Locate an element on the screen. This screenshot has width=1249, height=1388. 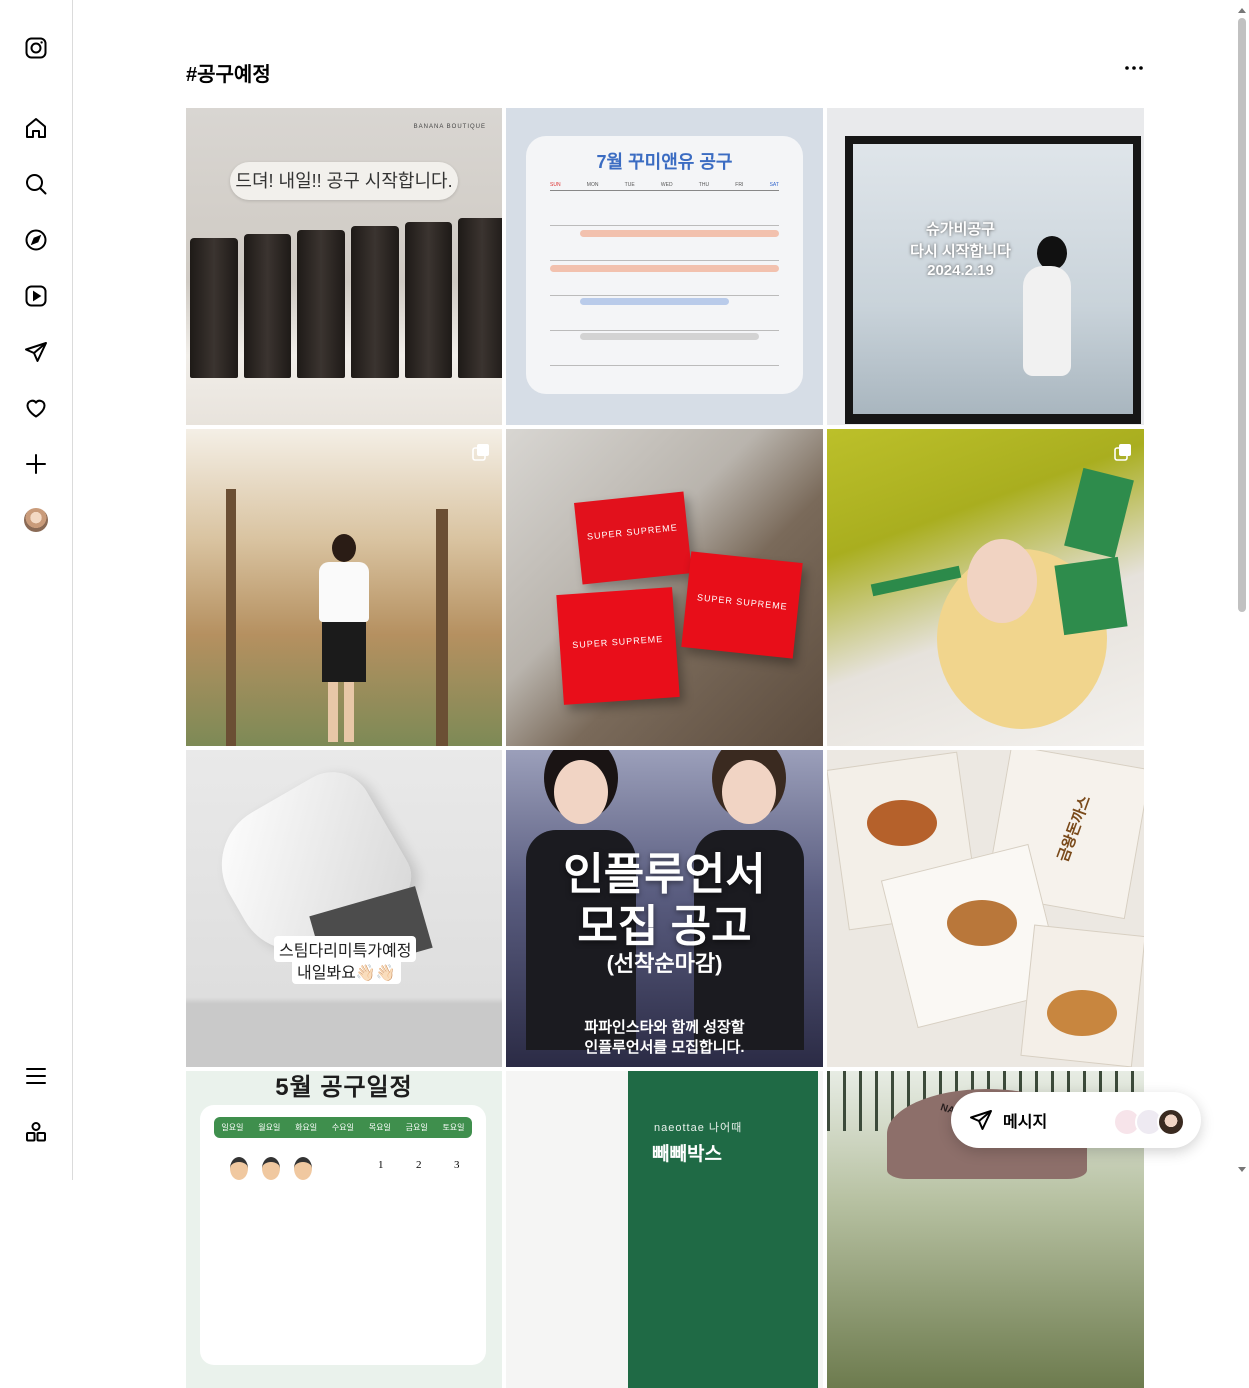
post-tile: naeottae 나어때 빼빼박스 is located at coordinates (664, 1229).